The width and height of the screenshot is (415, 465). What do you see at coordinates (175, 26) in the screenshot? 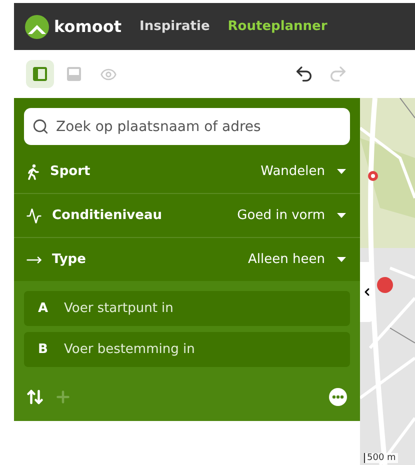
I see `nav-link: Inspiratie` at bounding box center [175, 26].